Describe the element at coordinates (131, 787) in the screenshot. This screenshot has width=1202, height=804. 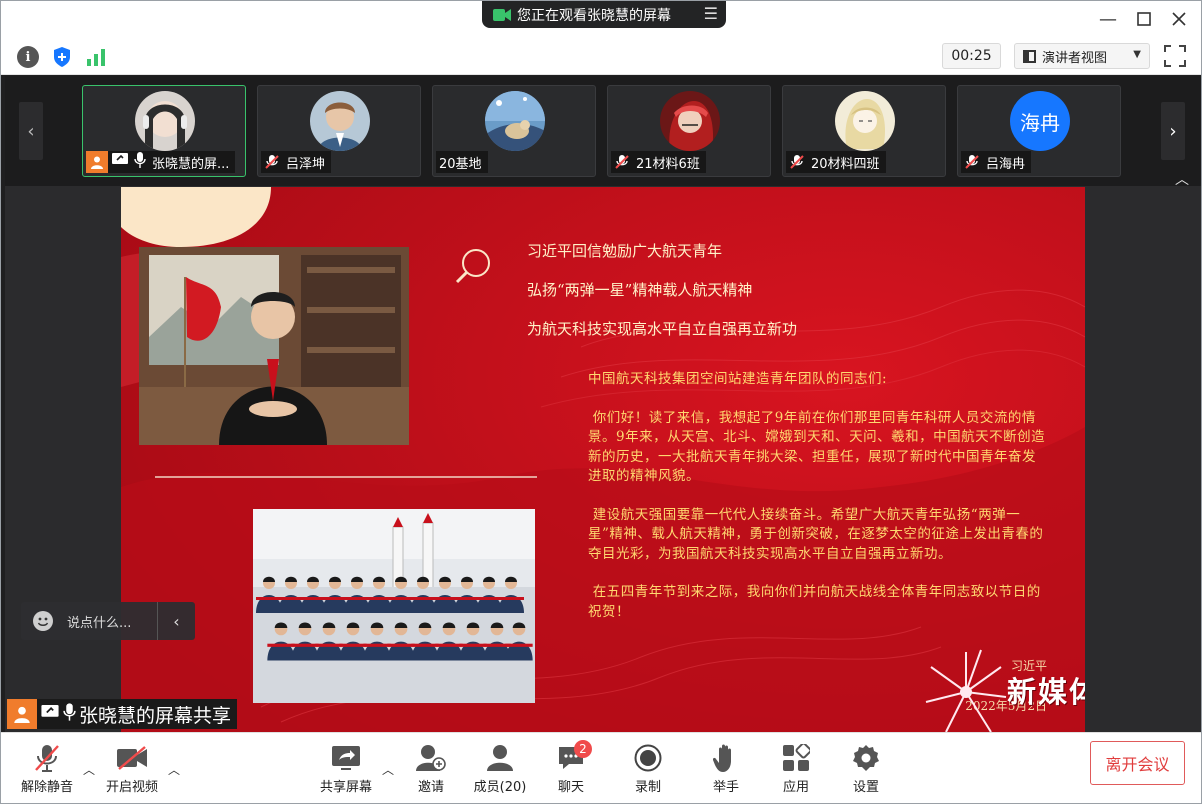
I see `video-button-label: 开启视频` at that location.